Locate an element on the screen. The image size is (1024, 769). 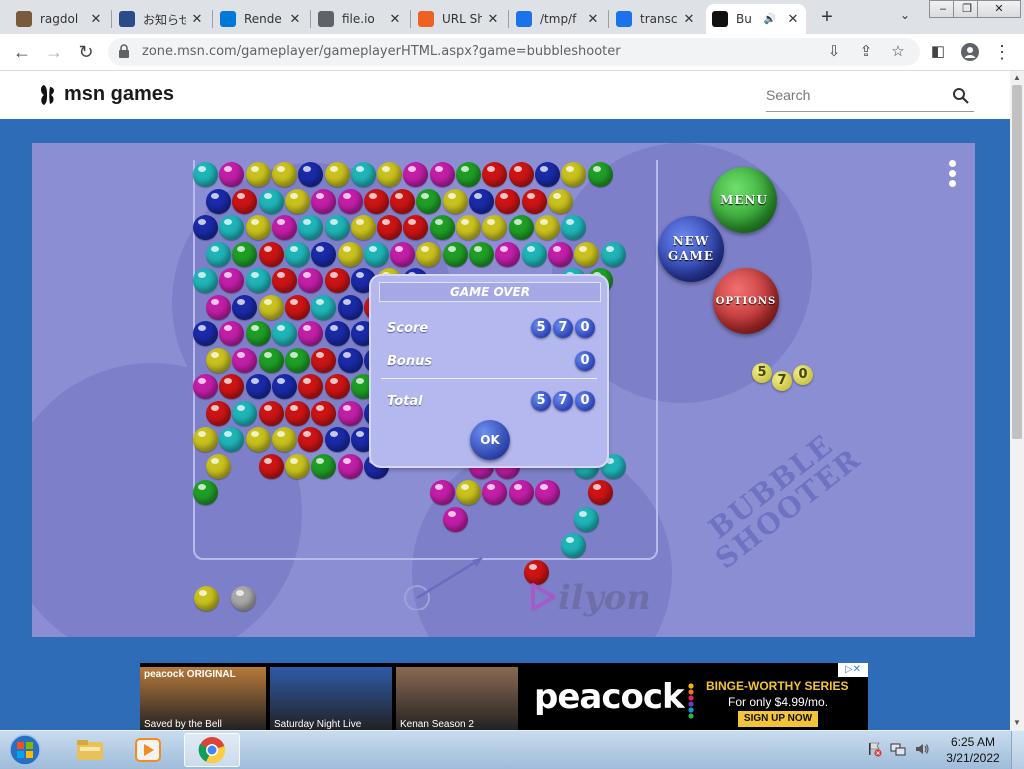
bookmark-star-icon: ☆ is located at coordinates (898, 52).